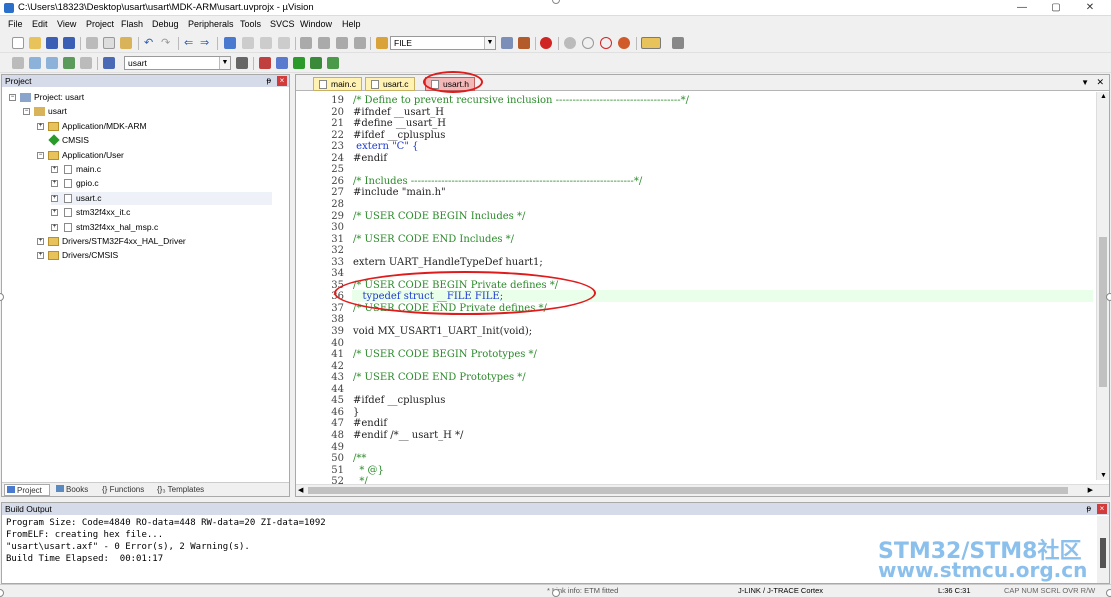 This screenshot has width=1111, height=597. I want to click on find-combo: FILE ▼, so click(443, 43).